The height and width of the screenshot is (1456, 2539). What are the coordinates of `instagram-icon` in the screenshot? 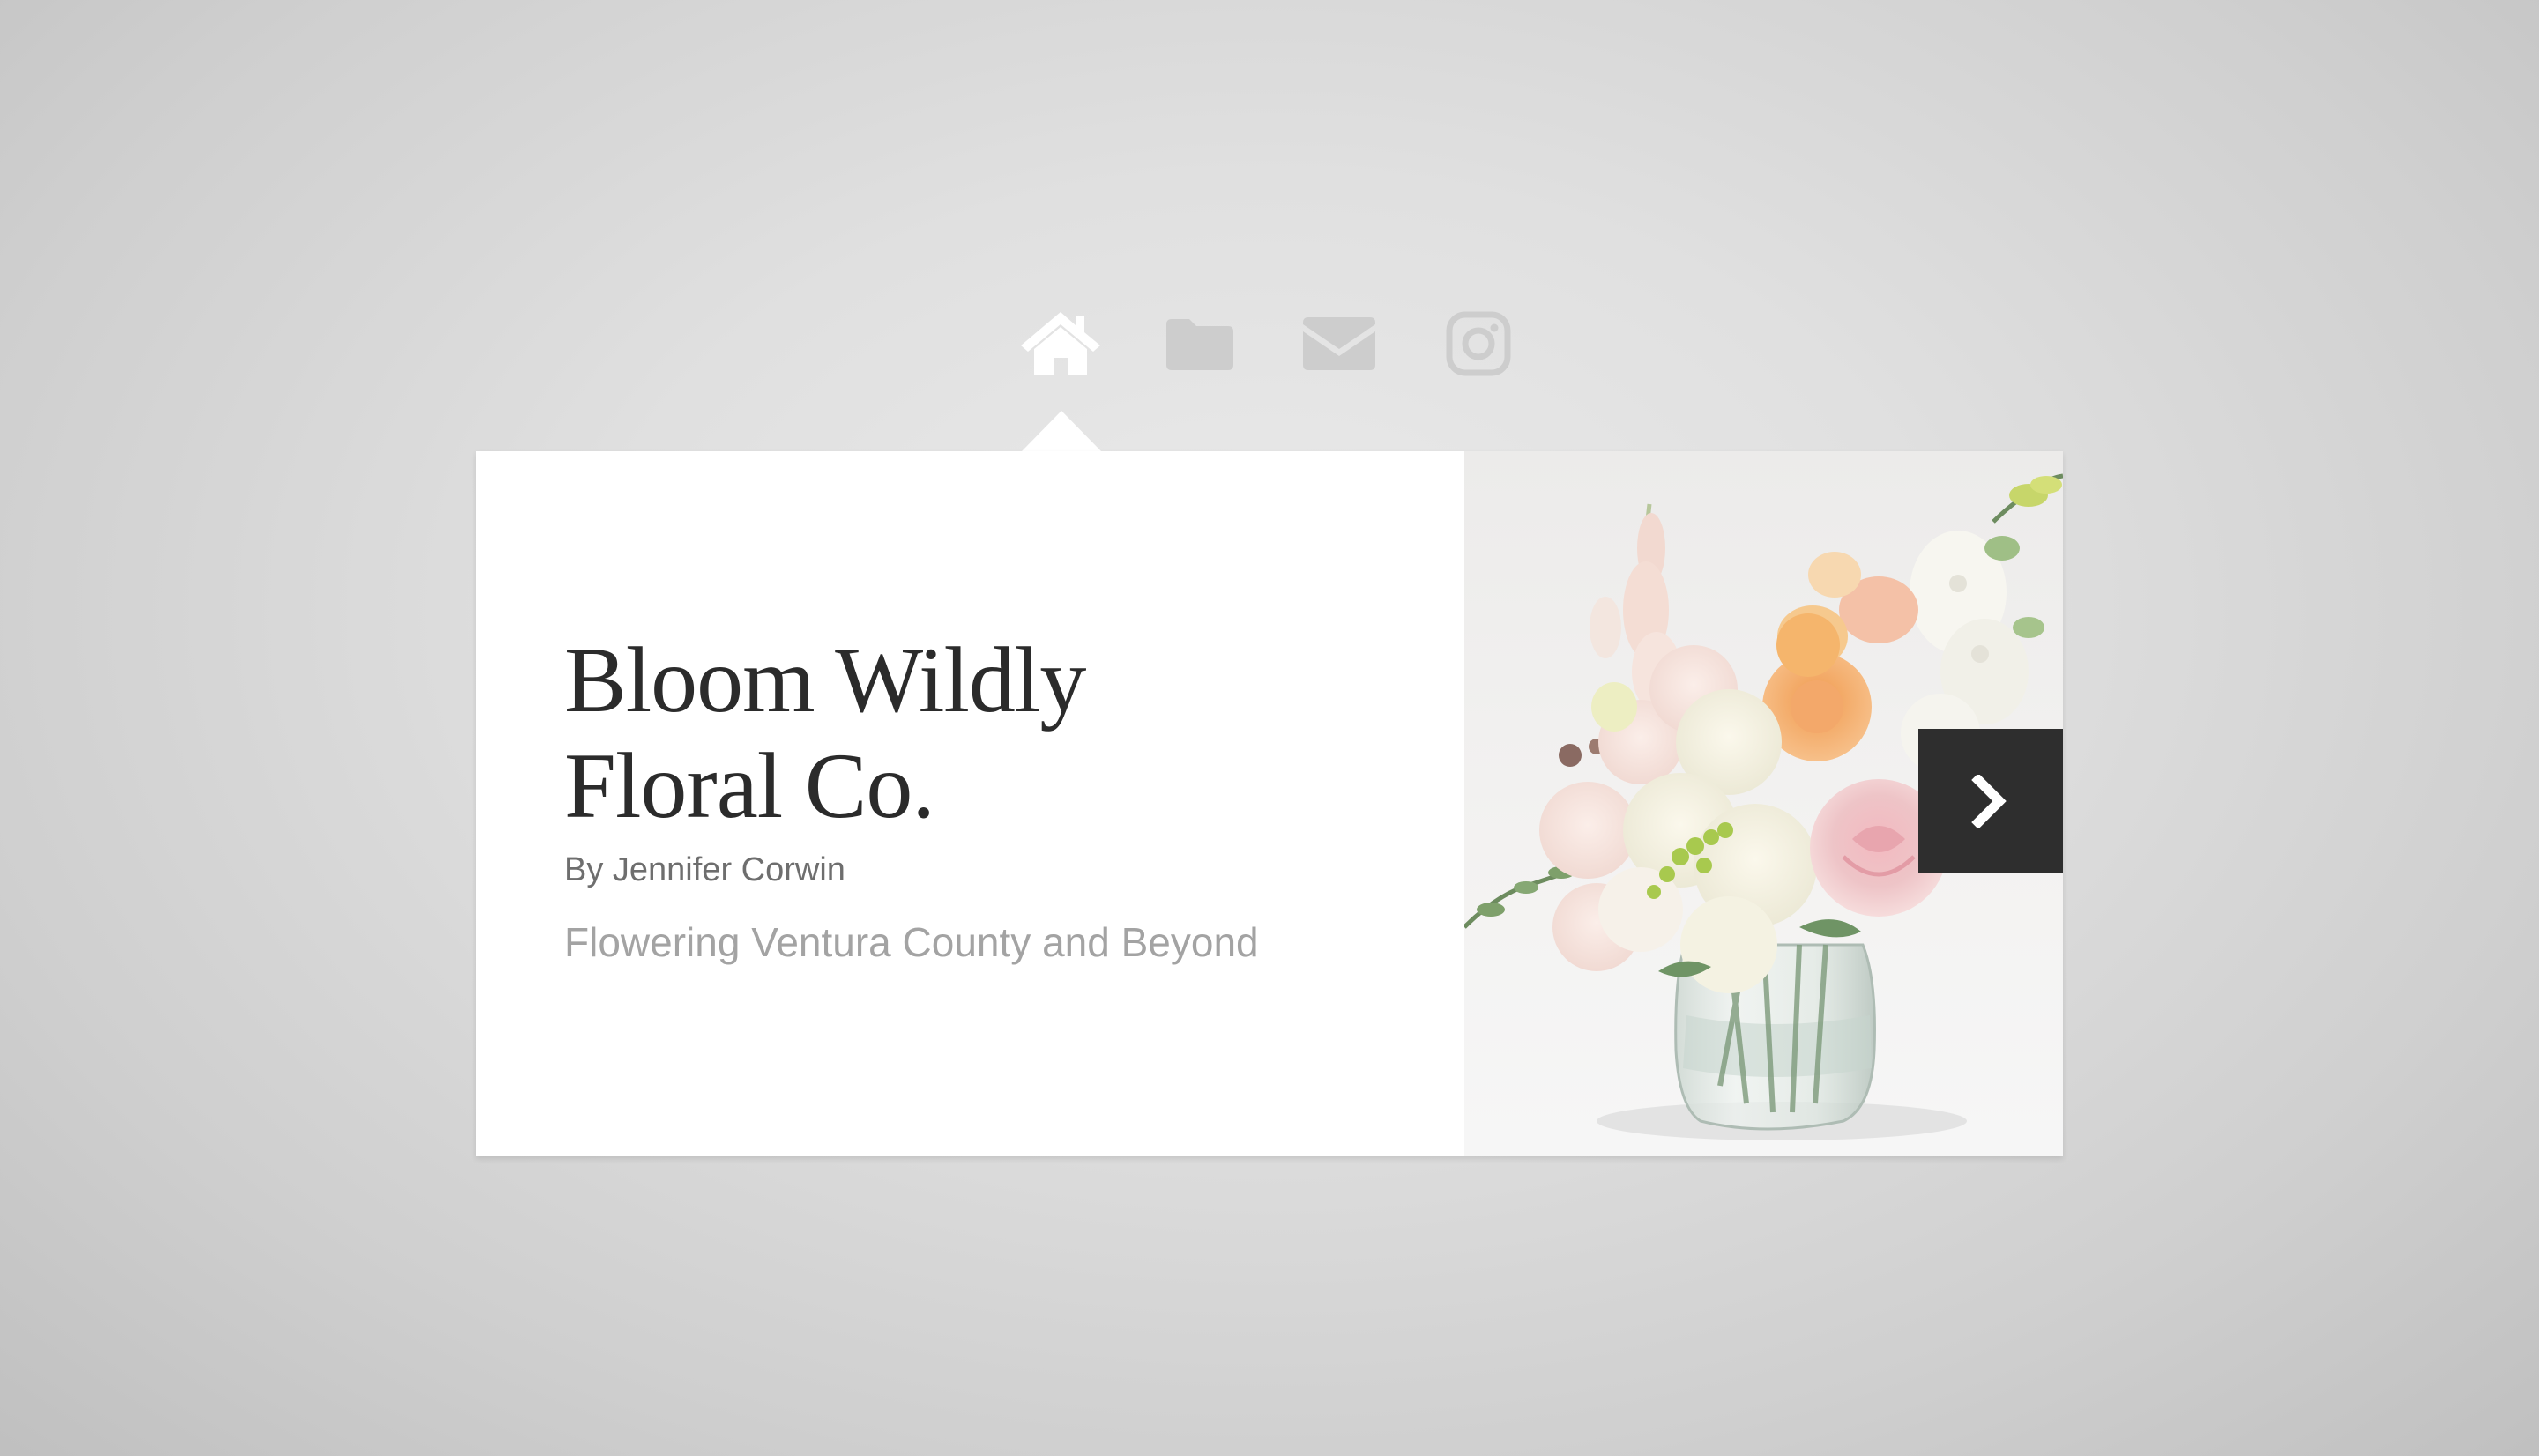 It's located at (1478, 343).